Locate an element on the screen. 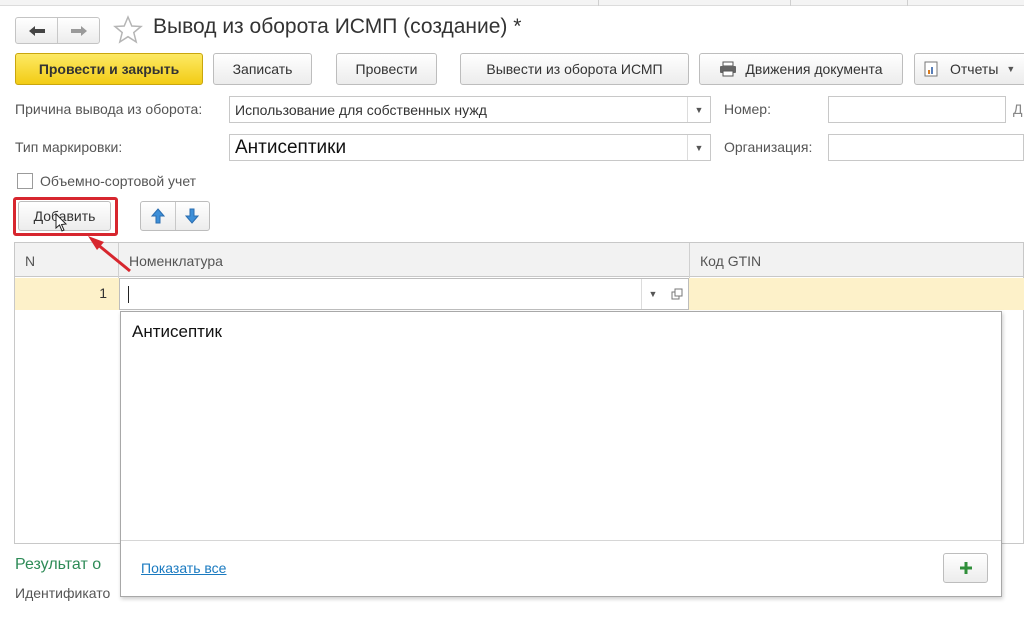  post-button: Провести is located at coordinates (386, 69).